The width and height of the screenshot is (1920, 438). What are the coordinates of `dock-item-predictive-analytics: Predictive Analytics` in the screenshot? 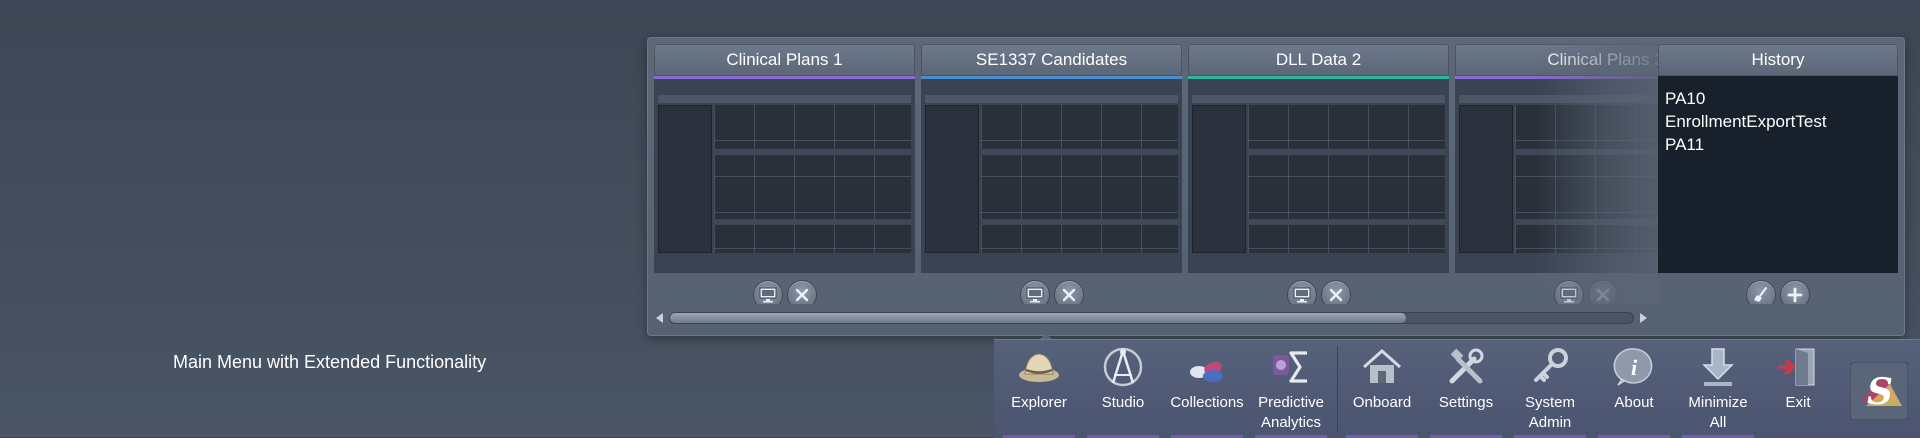 It's located at (1291, 389).